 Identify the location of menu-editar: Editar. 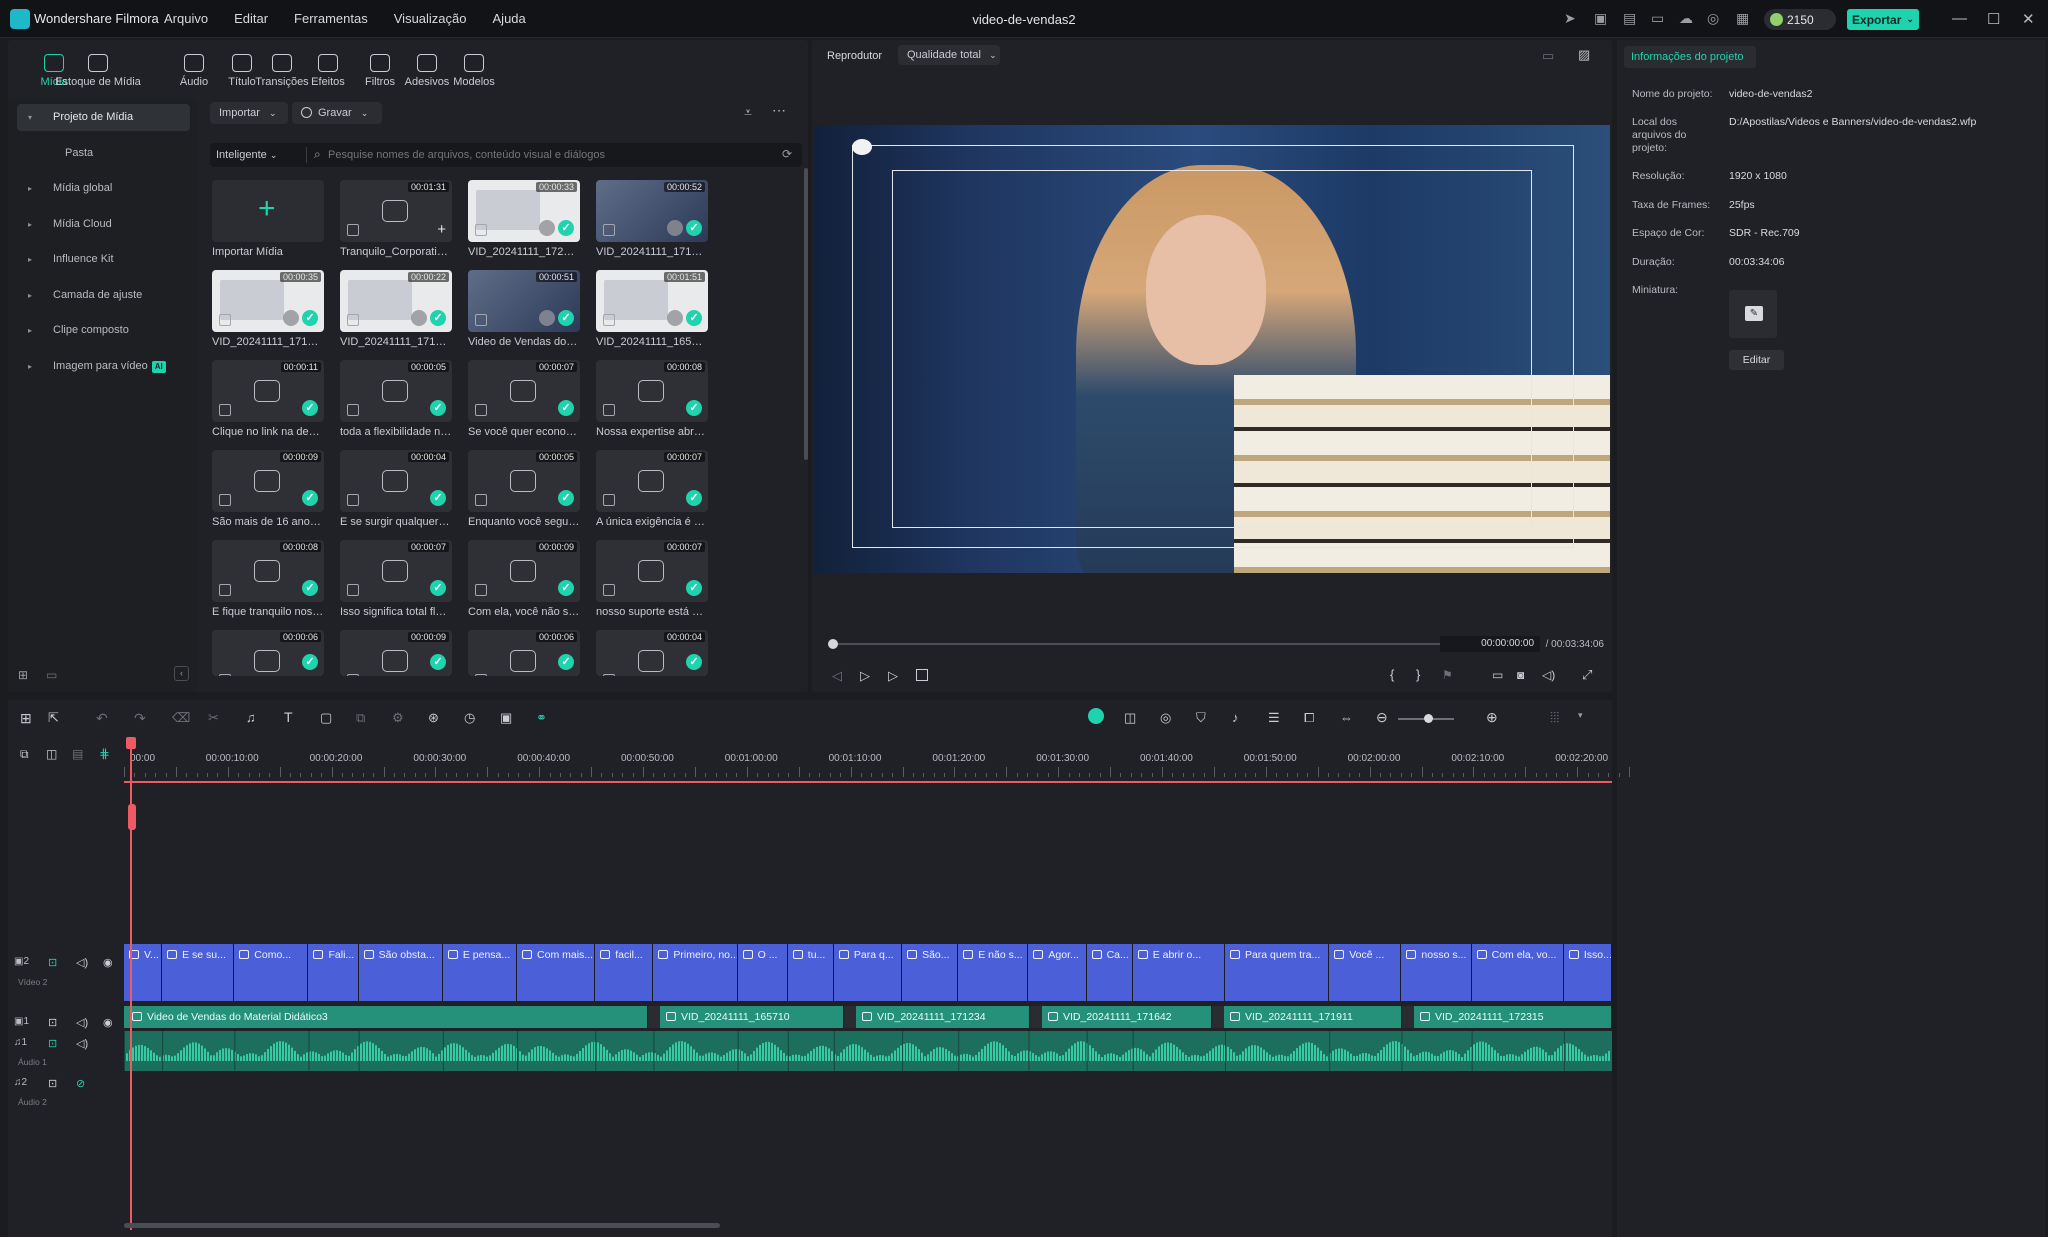
(251, 18).